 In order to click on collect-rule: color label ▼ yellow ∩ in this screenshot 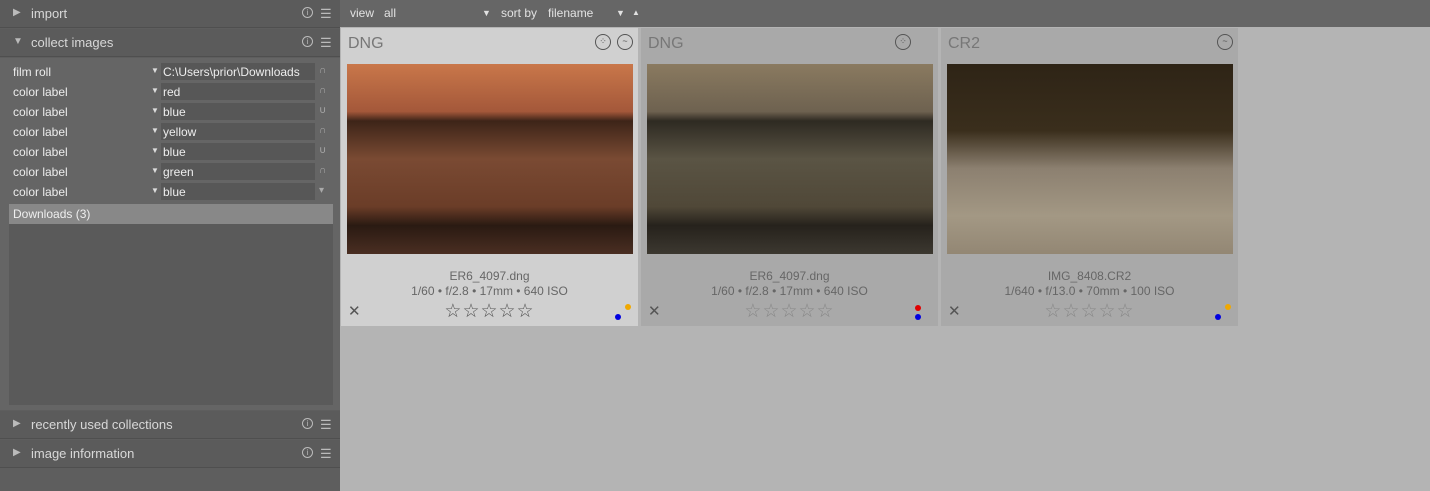, I will do `click(170, 132)`.